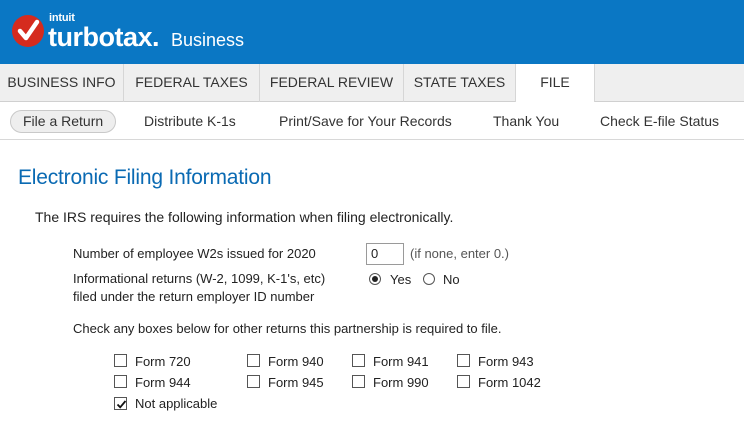 This screenshot has width=744, height=439. What do you see at coordinates (401, 382) in the screenshot?
I see `form-990-label: Form 990` at bounding box center [401, 382].